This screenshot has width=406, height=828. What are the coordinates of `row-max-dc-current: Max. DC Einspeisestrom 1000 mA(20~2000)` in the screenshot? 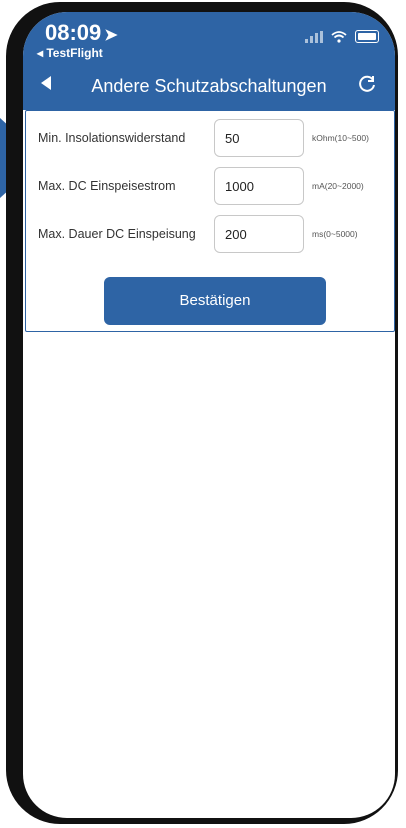 It's located at (210, 187).